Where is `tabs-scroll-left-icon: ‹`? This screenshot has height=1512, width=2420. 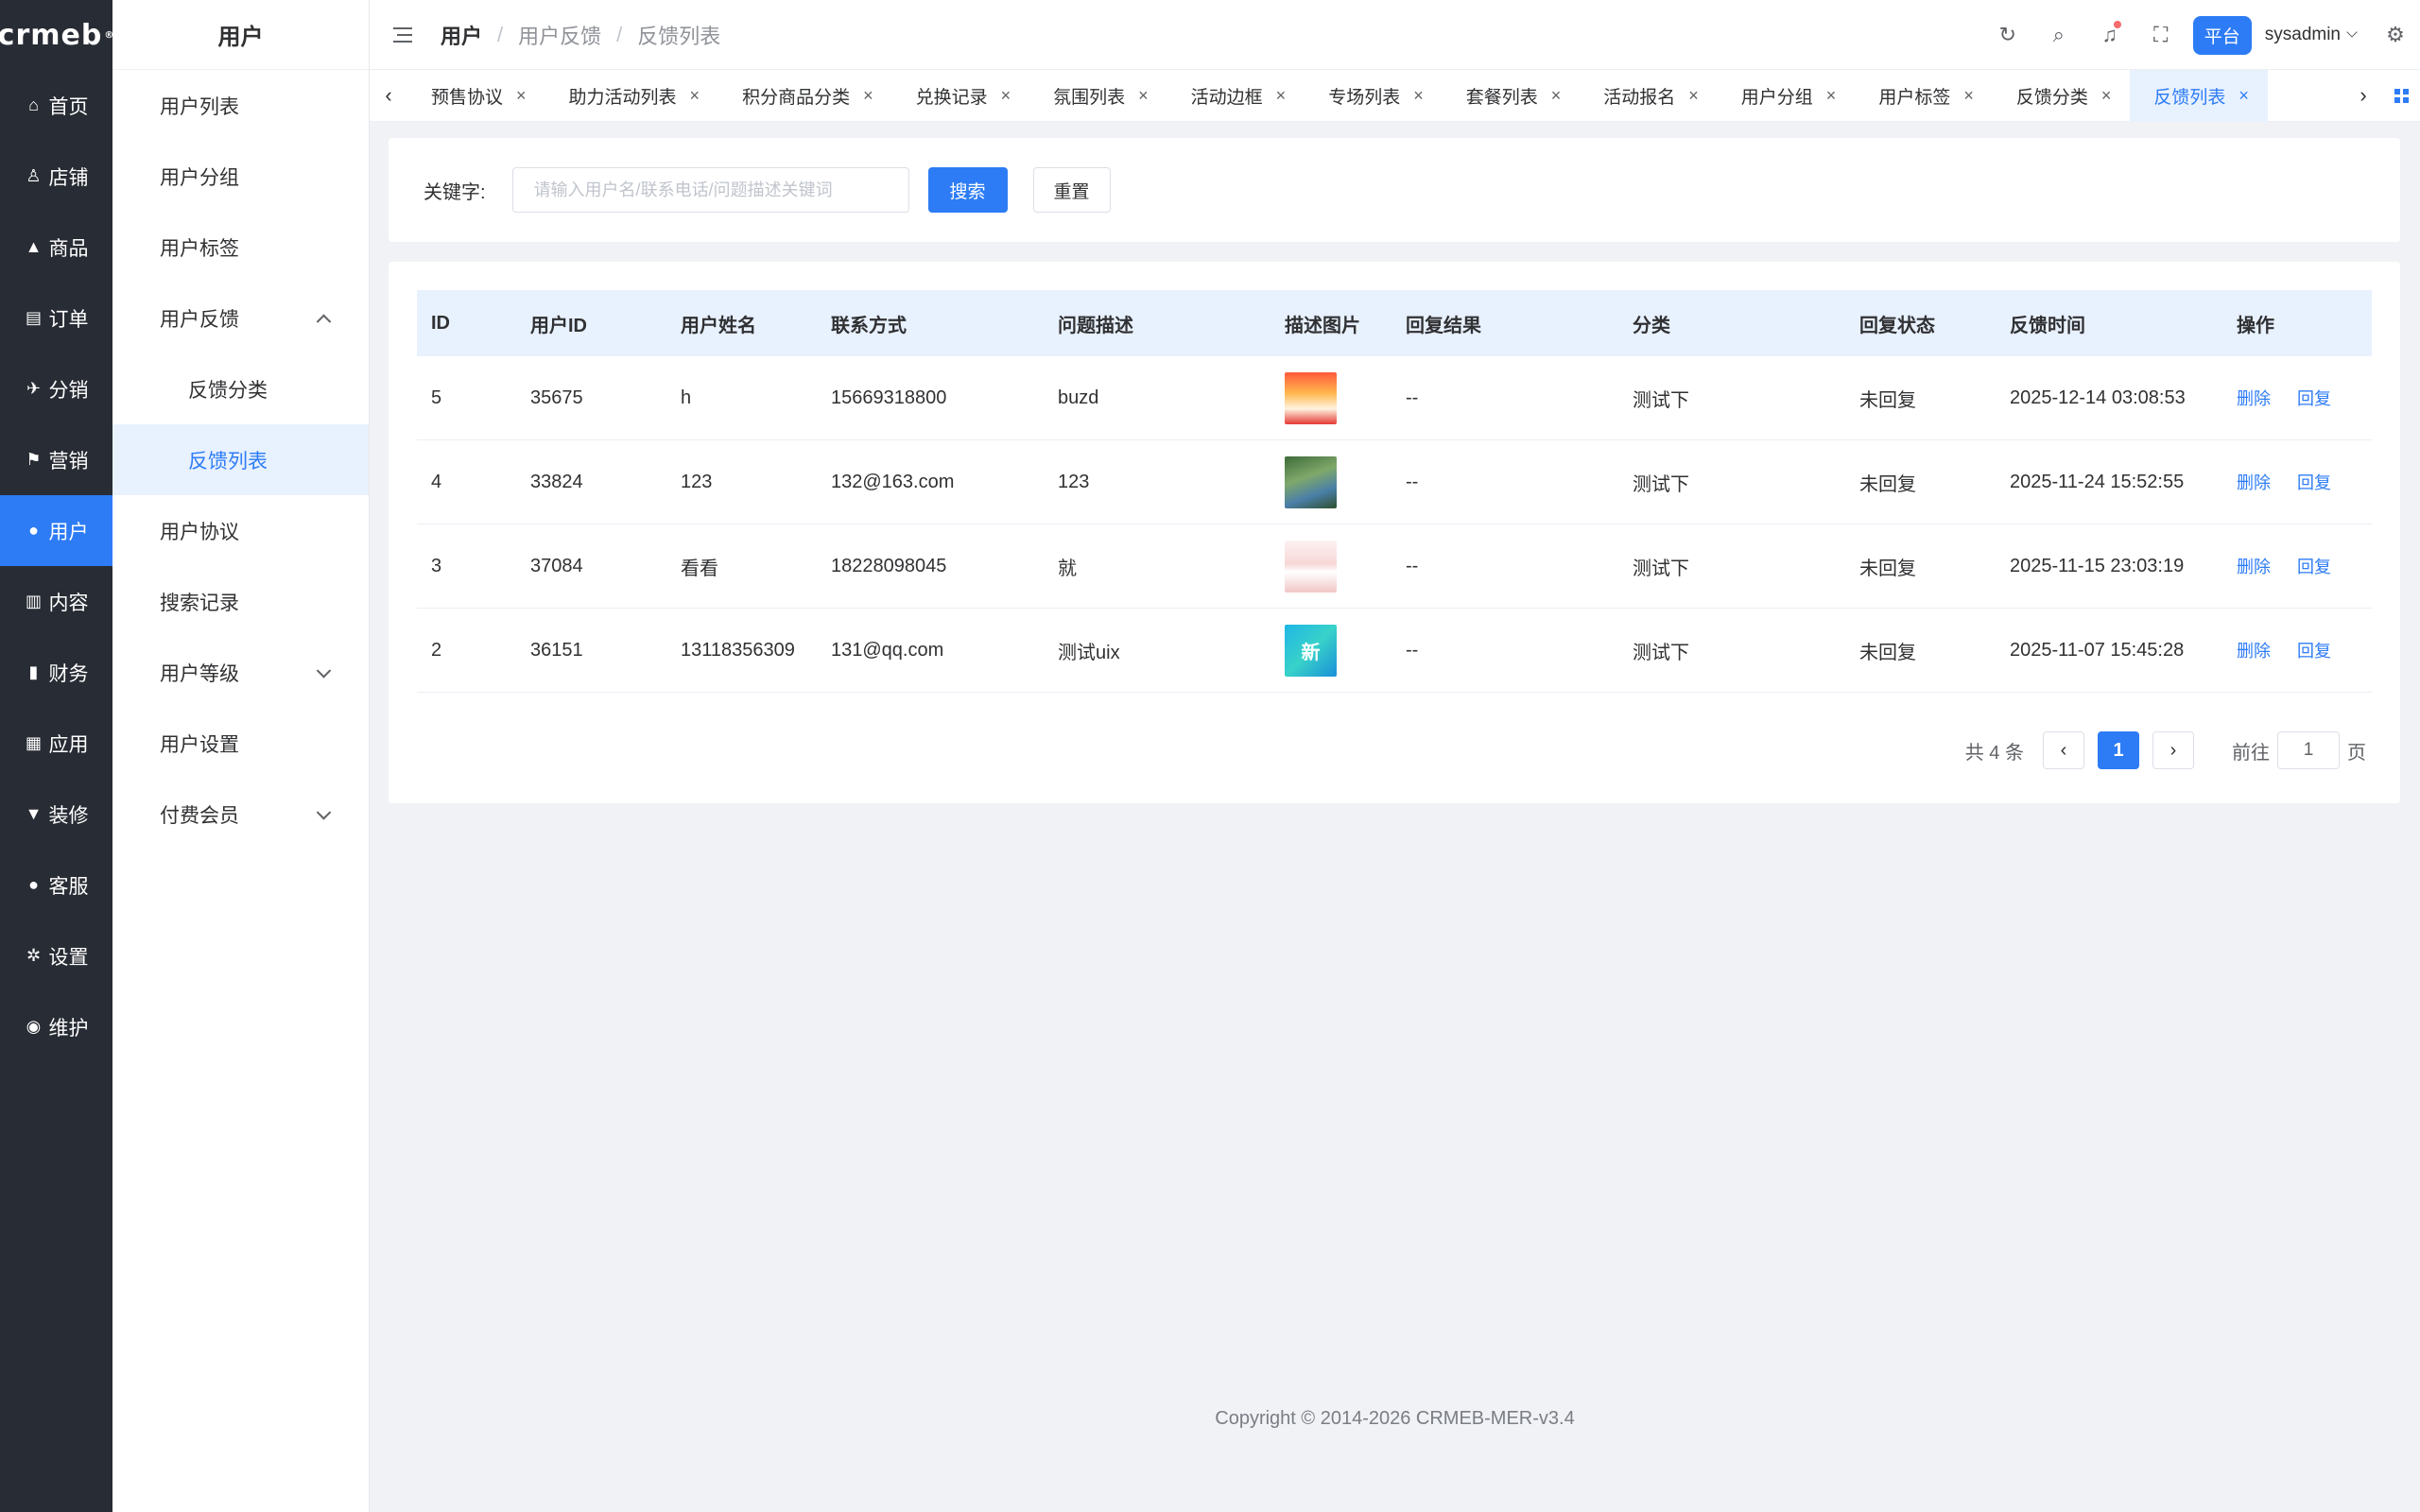
tabs-scroll-left-icon: ‹ is located at coordinates (389, 95).